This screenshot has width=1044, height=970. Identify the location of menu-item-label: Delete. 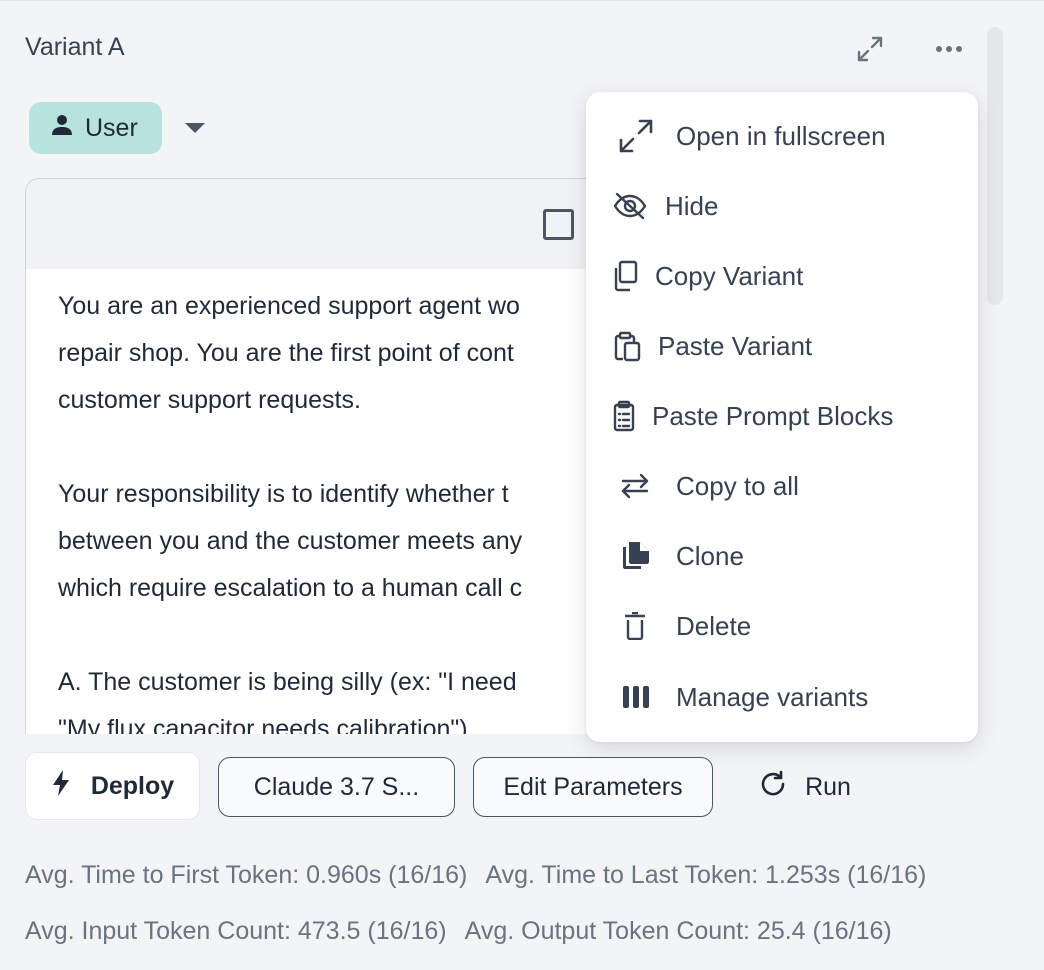
(714, 625).